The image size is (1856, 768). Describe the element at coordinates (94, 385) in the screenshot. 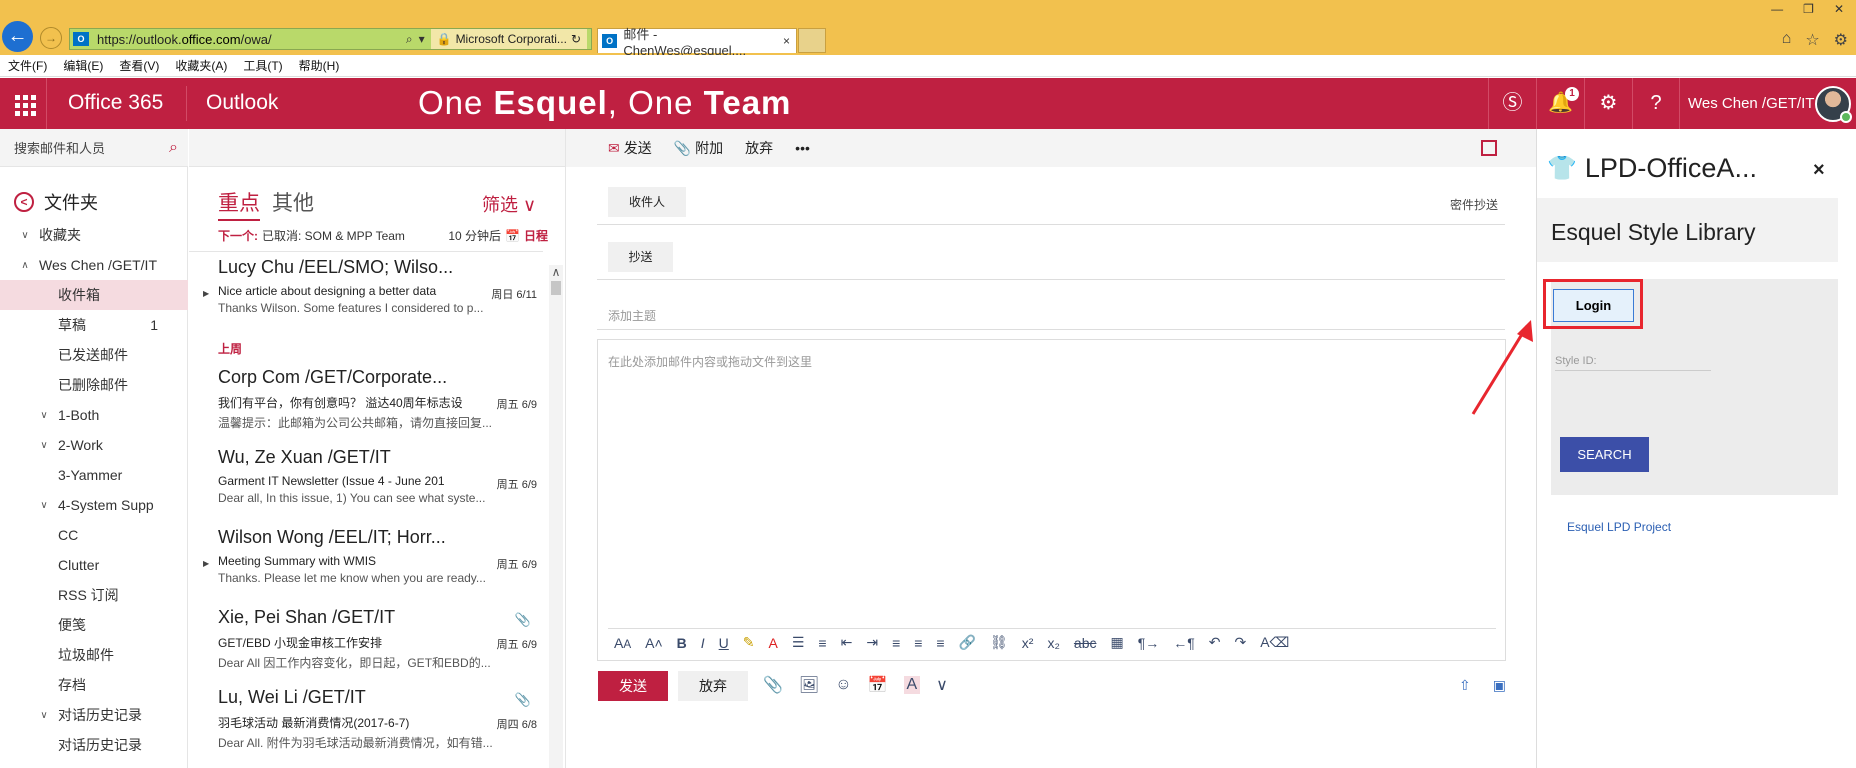

I see `folder-item: 已删除邮件` at that location.